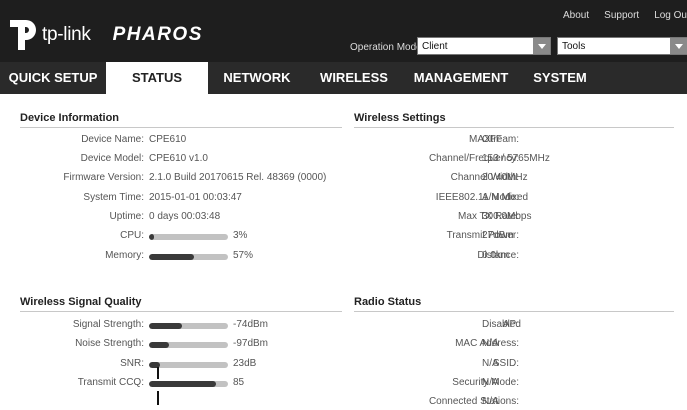 The image size is (687, 410). Describe the element at coordinates (490, 343) in the screenshot. I see `mac-address-value: N/A` at that location.